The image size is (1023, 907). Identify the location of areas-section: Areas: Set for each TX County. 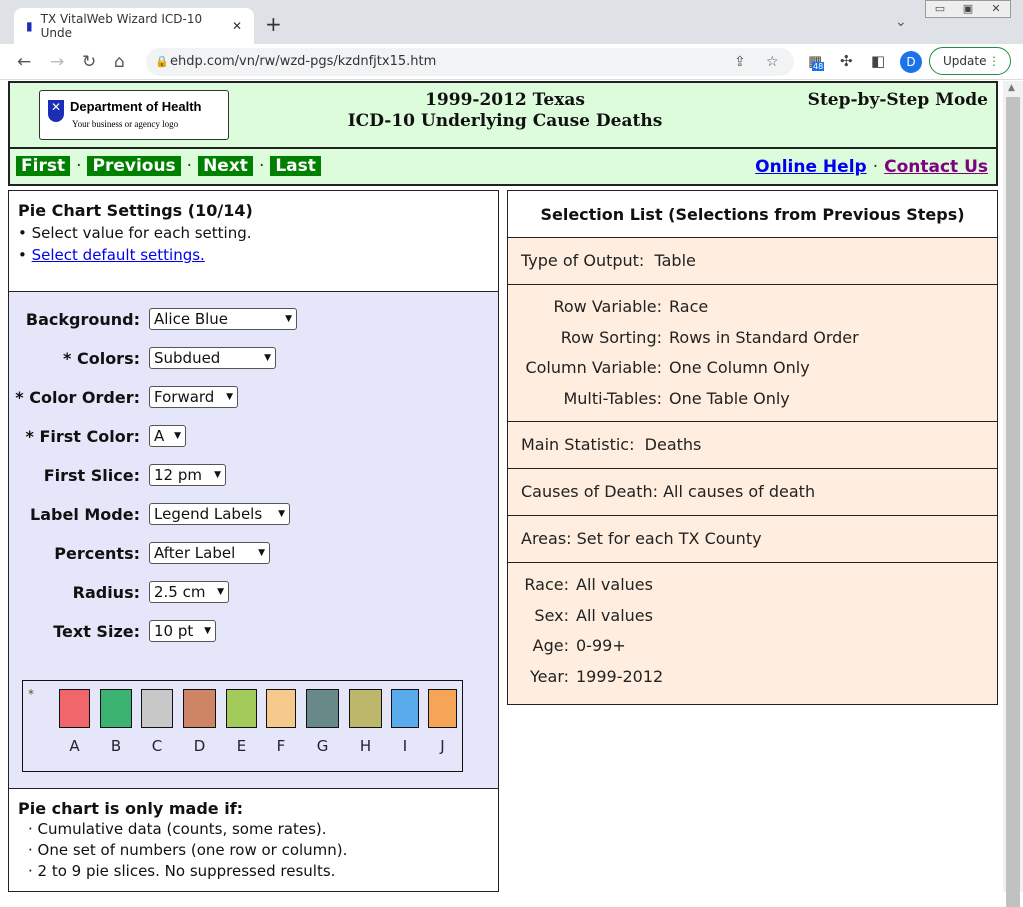
(752, 539).